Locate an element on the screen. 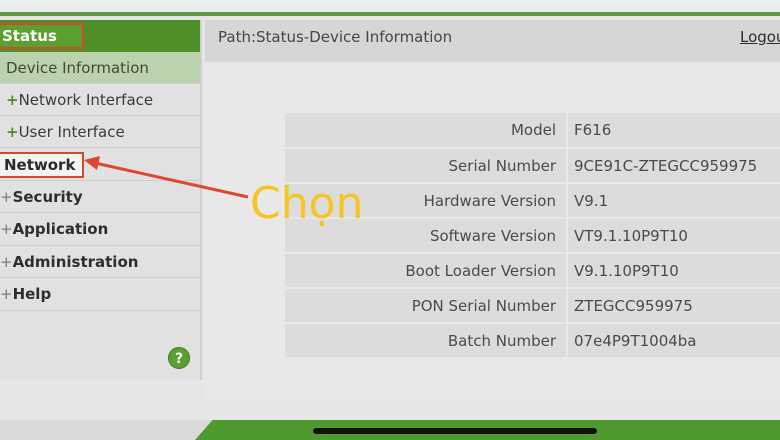 The image size is (780, 440). annotation-text: Chọn is located at coordinates (307, 203).